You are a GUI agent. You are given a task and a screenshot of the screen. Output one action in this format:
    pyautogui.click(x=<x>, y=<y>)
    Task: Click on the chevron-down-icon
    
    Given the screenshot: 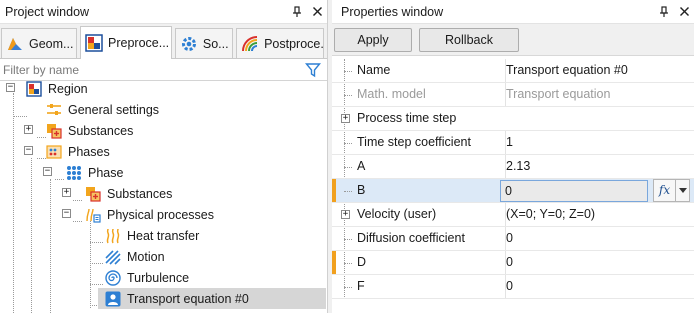 What is the action you would take?
    pyautogui.click(x=682, y=190)
    